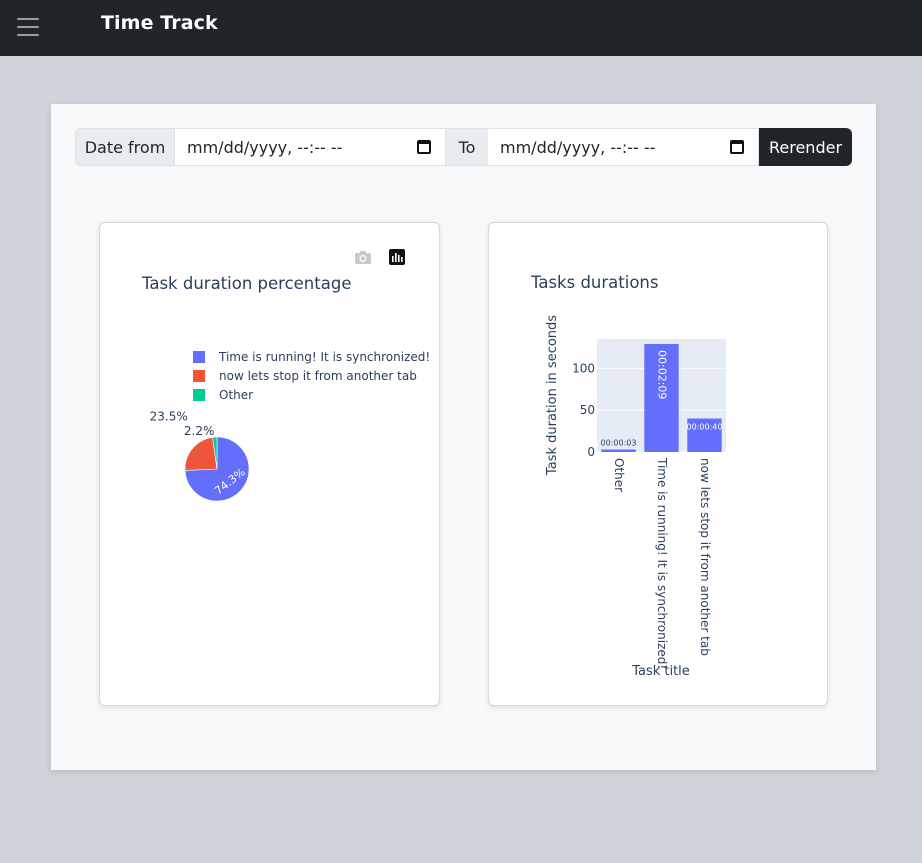 The width and height of the screenshot is (922, 863). I want to click on bar-value-label: 00:00:40, so click(705, 427).